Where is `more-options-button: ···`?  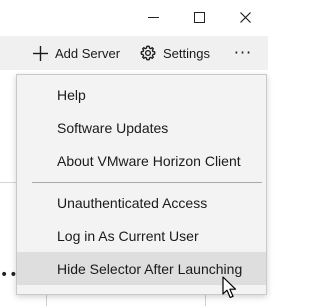
more-options-button: ··· is located at coordinates (243, 53).